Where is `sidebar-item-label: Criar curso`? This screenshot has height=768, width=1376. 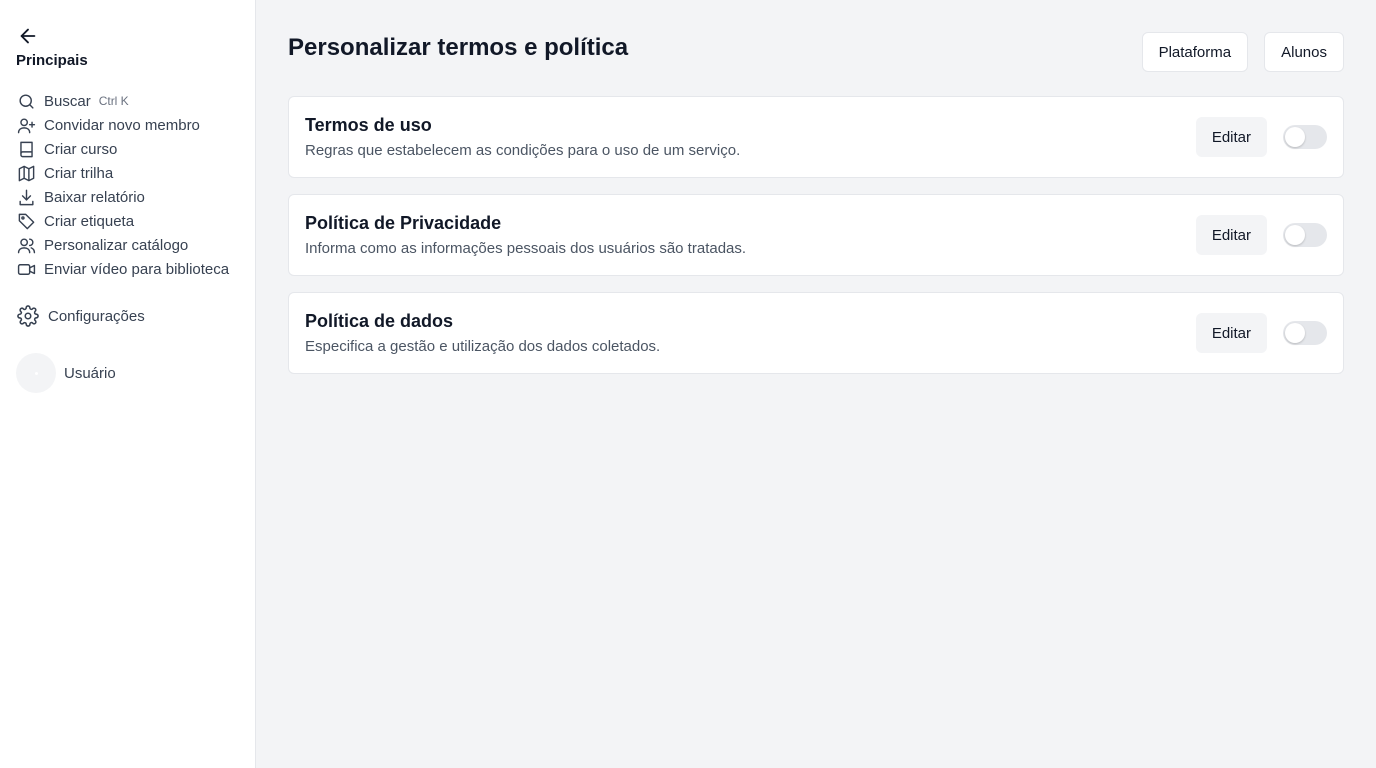 sidebar-item-label: Criar curso is located at coordinates (81, 149).